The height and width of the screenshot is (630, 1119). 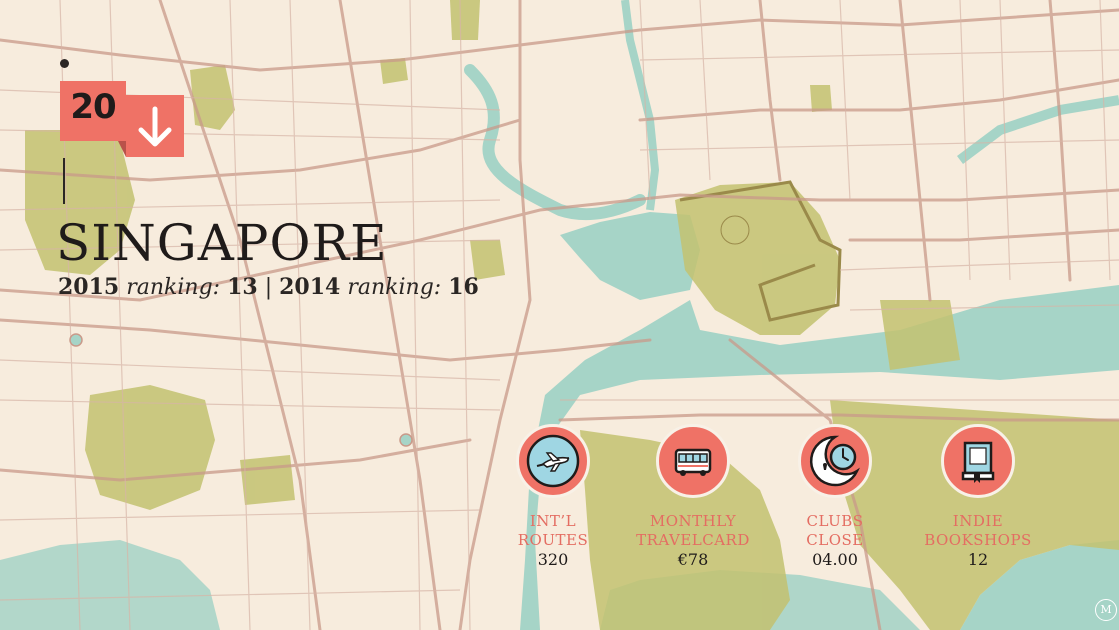 I want to click on bus-icon, so click(x=693, y=462).